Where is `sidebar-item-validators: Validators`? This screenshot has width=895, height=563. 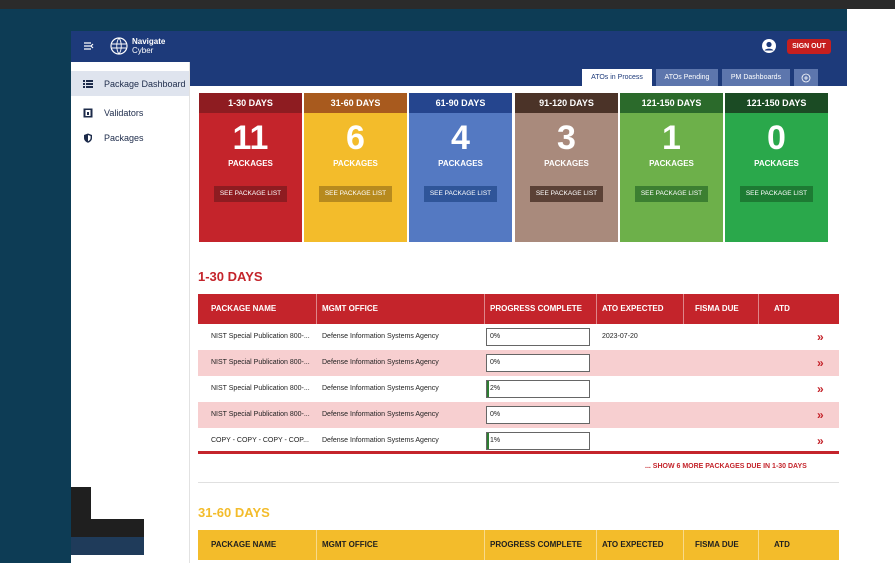
sidebar-item-validators: Validators is located at coordinates (130, 112).